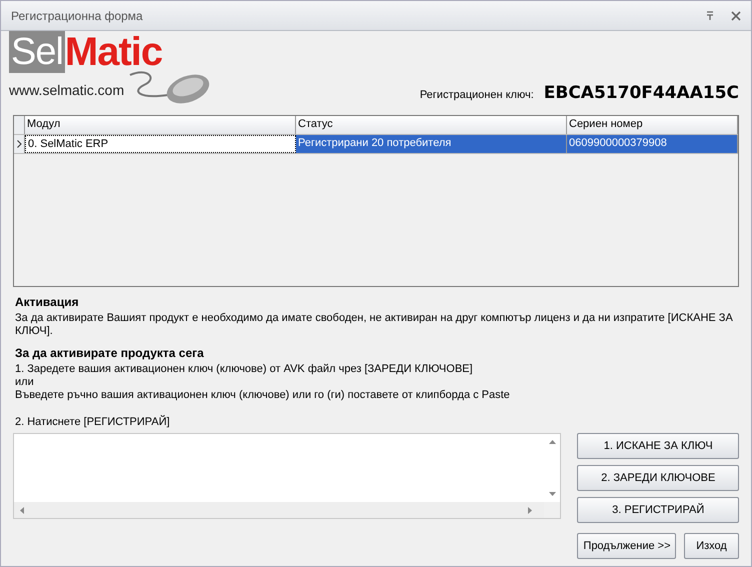 Image resolution: width=752 pixels, height=567 pixels. Describe the element at coordinates (244, 369) in the screenshot. I see `instruction-text: 1. Заредете вашия активационен ключ (ключове) от AVK файл чрез [ЗАРЕДИ КЛЮЧОВЕ]` at that location.